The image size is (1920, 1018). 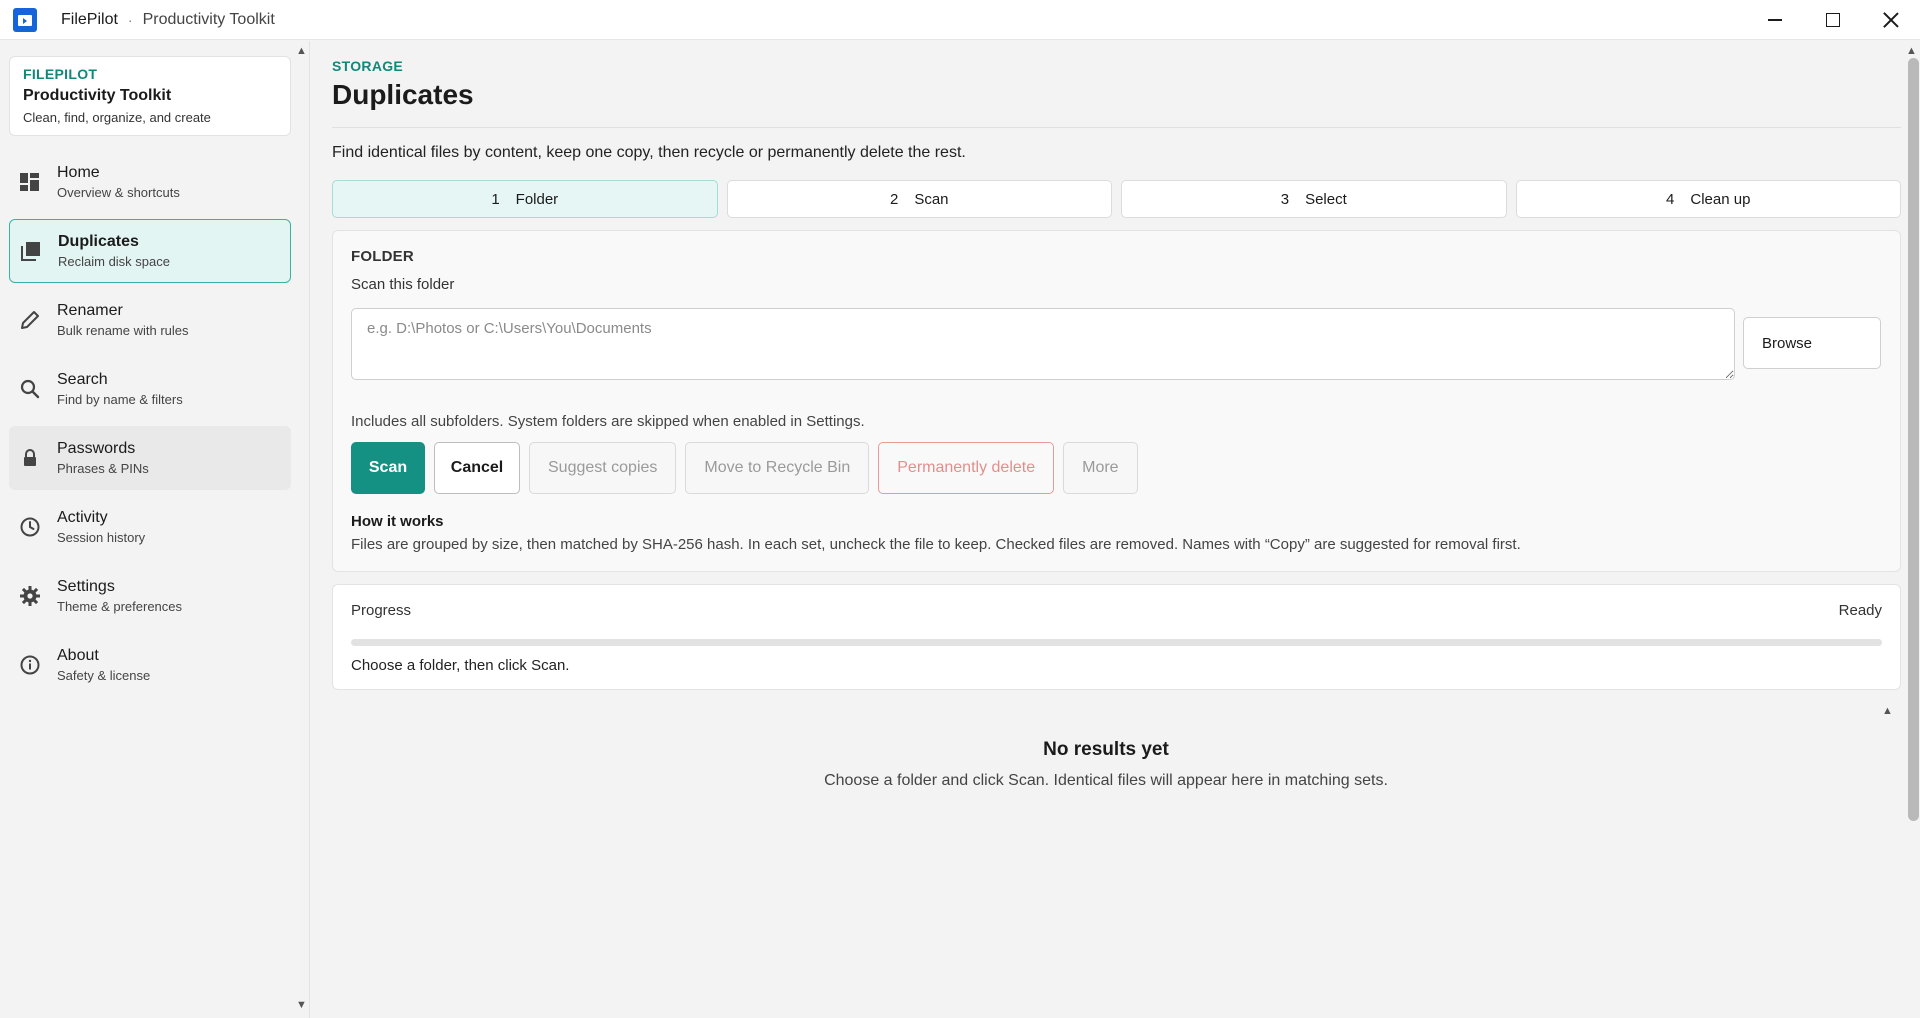 What do you see at coordinates (150, 251) in the screenshot?
I see `sidebar-item-duplicates: Duplicates Reclaim disk space` at bounding box center [150, 251].